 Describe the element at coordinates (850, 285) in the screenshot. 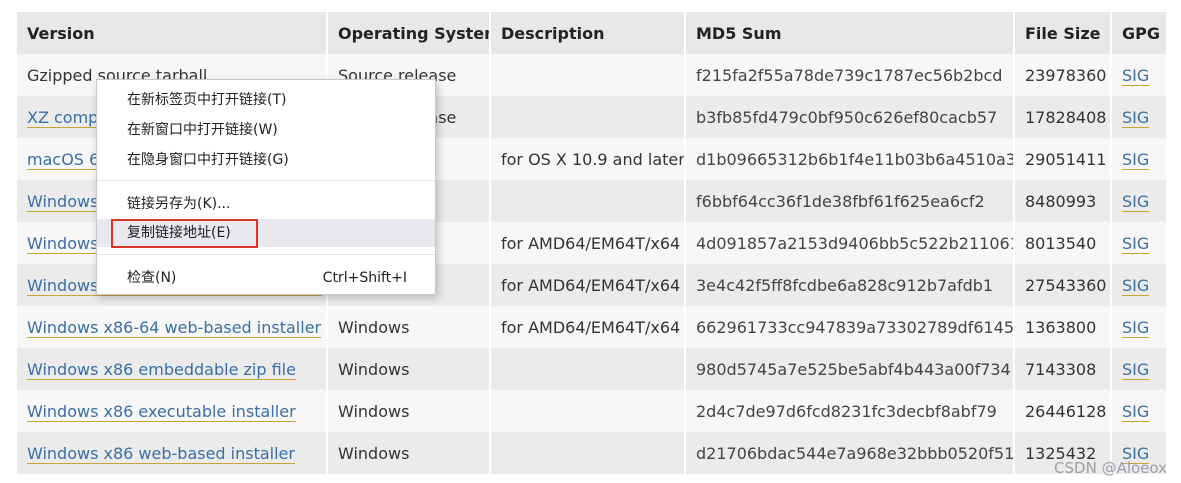

I see `cell-md5: 3e4c42f5ff8fcdbe6a828c912b7afdb1` at that location.